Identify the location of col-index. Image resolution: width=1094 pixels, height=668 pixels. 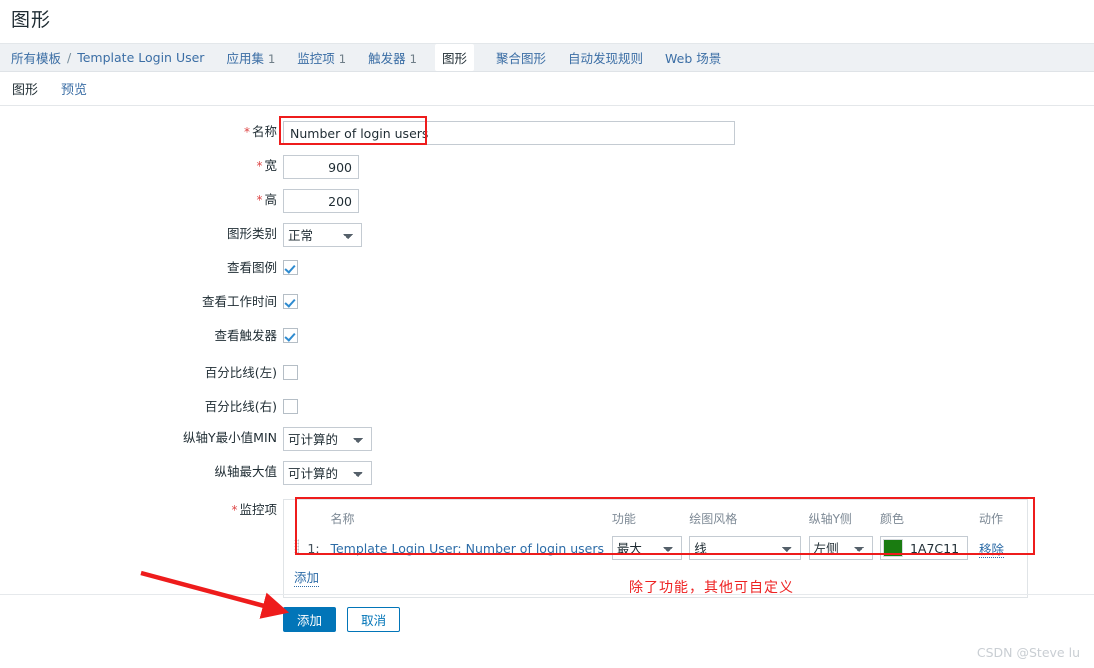
(318, 521).